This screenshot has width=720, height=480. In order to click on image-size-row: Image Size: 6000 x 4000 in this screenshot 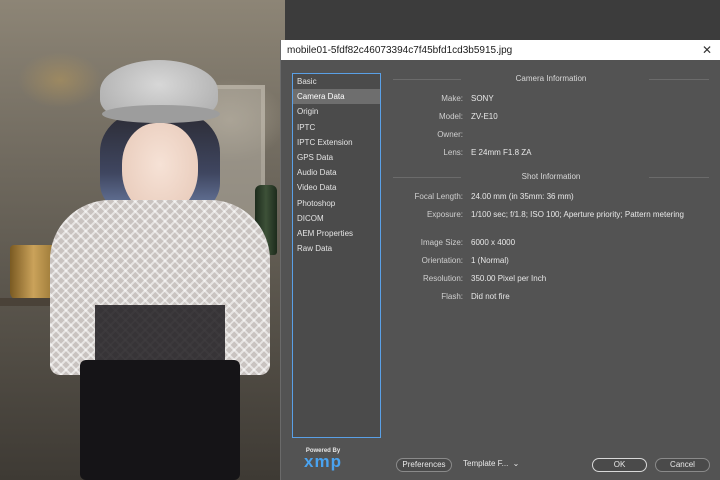, I will do `click(553, 244)`.